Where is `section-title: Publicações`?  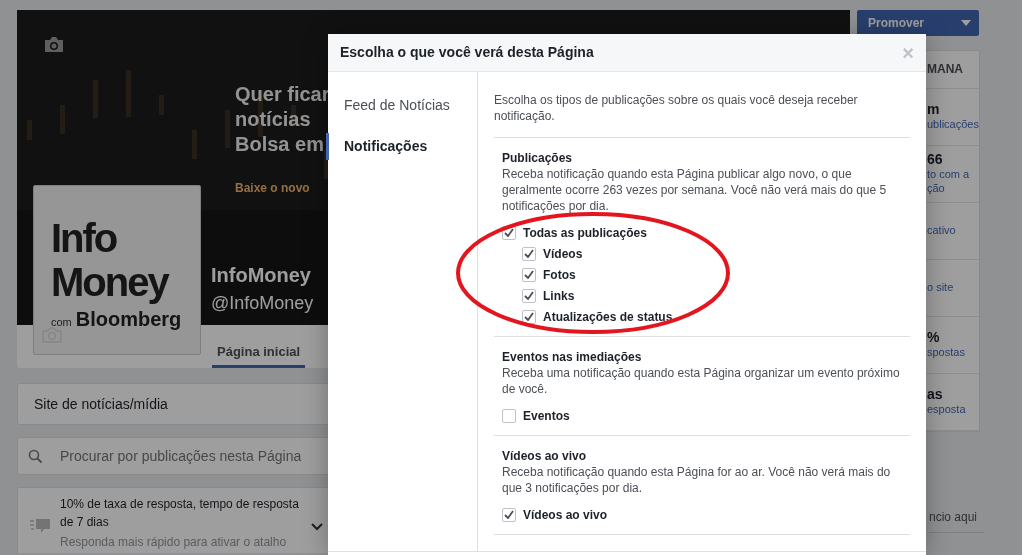
section-title: Publicações is located at coordinates (538, 158).